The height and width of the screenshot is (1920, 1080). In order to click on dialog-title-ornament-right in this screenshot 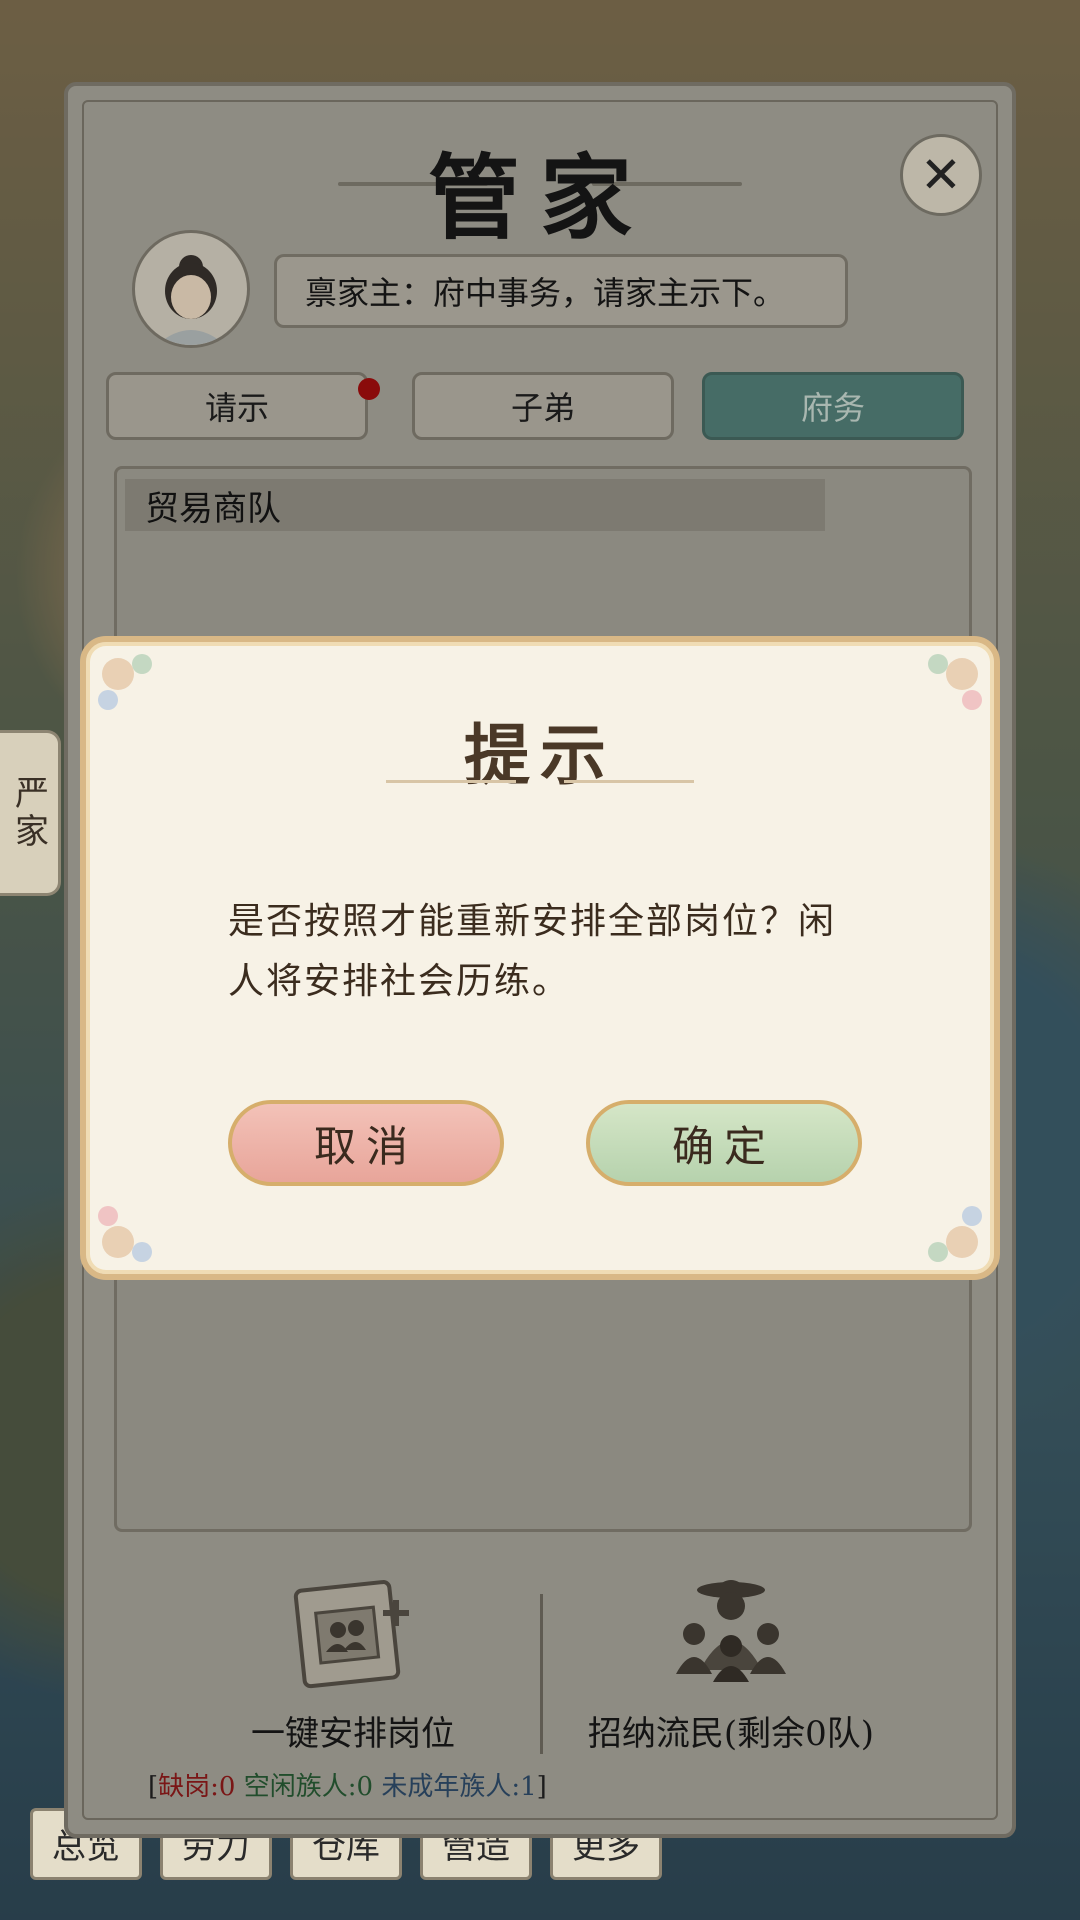, I will do `click(629, 781)`.